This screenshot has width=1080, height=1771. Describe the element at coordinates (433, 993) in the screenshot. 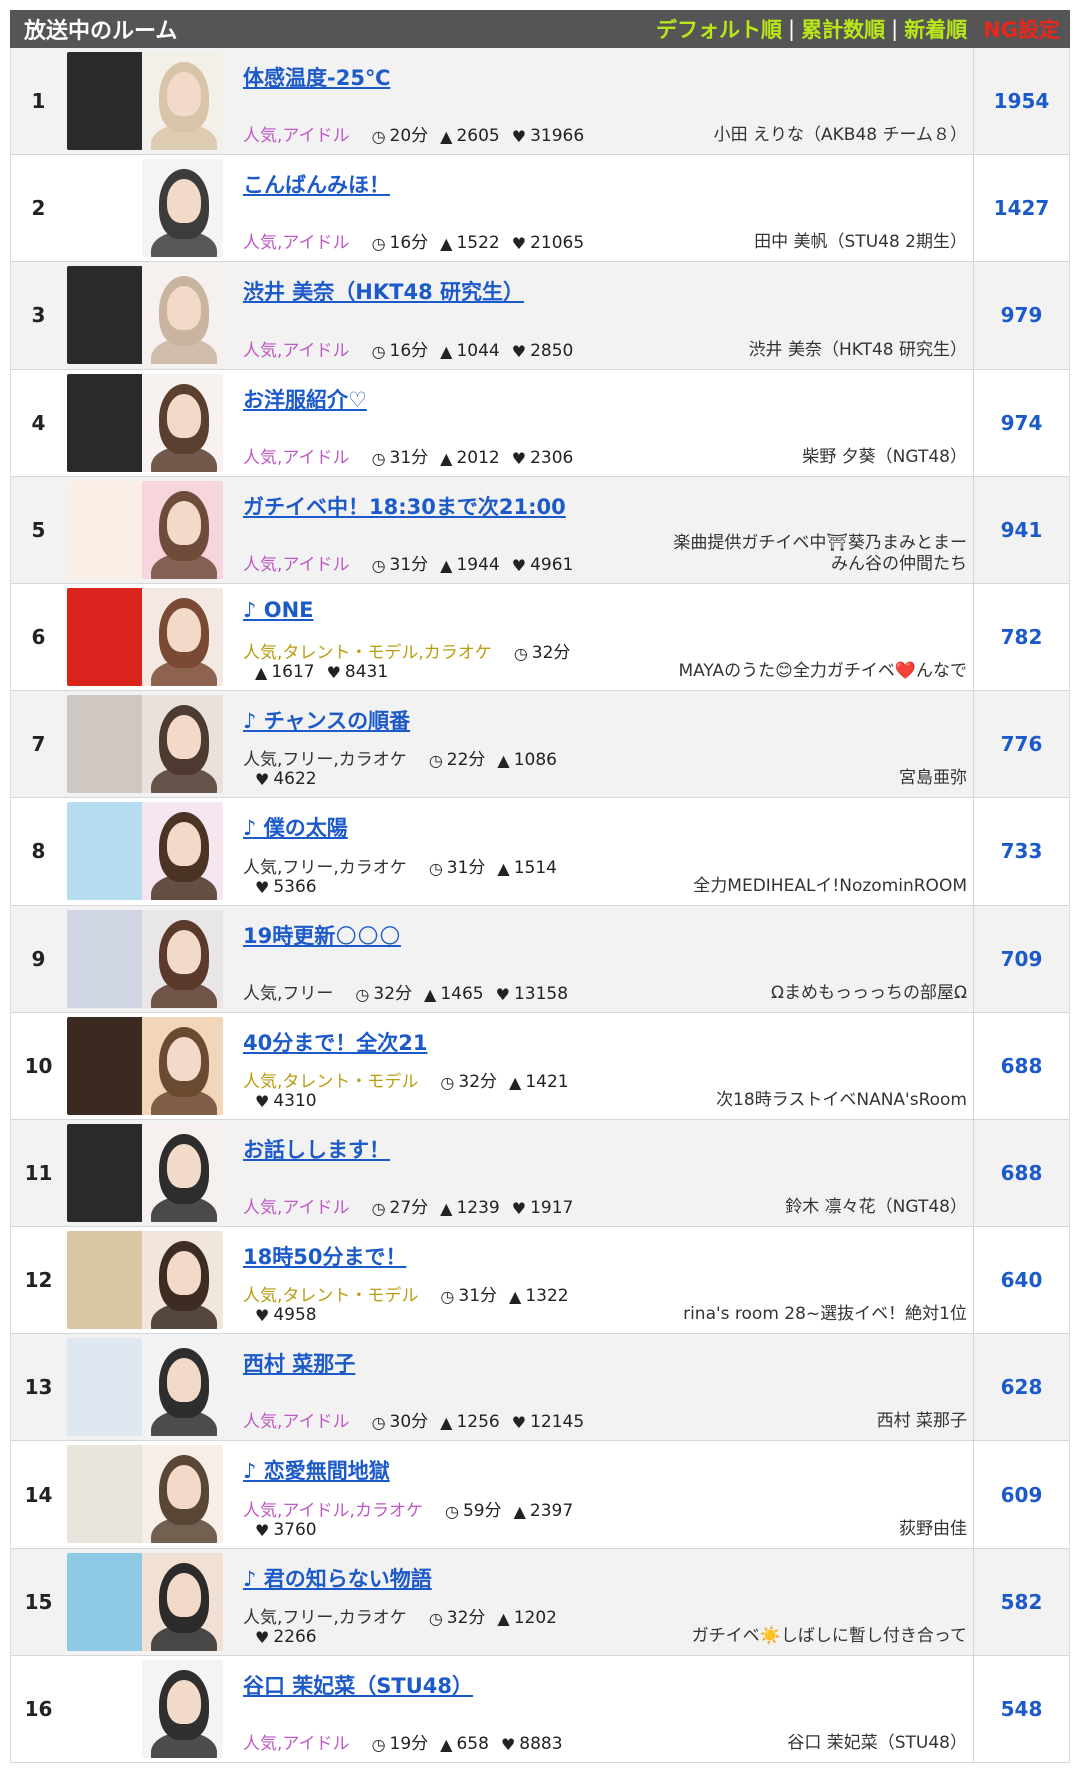

I see `room-meta: 人気,フリー ◷ 32分 ▲ 1465 ♥ 13158` at that location.